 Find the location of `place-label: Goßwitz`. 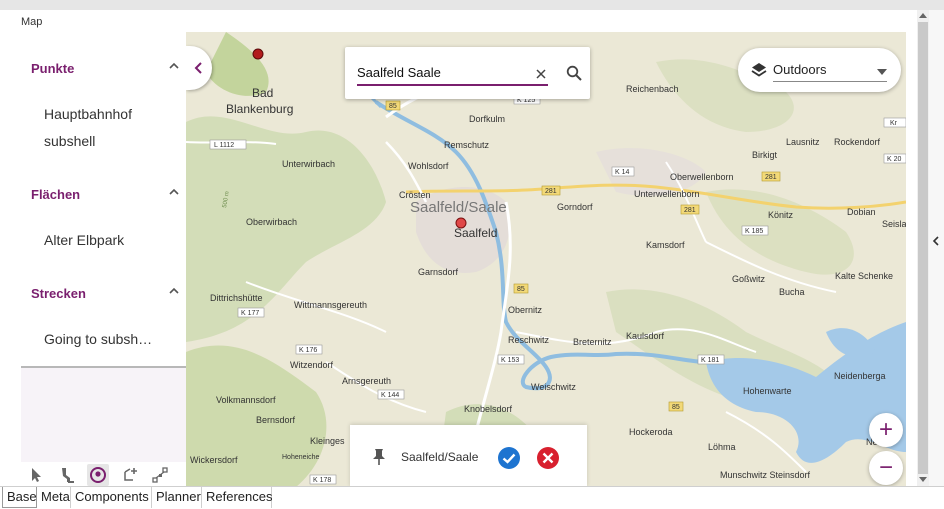

place-label: Goßwitz is located at coordinates (749, 279).